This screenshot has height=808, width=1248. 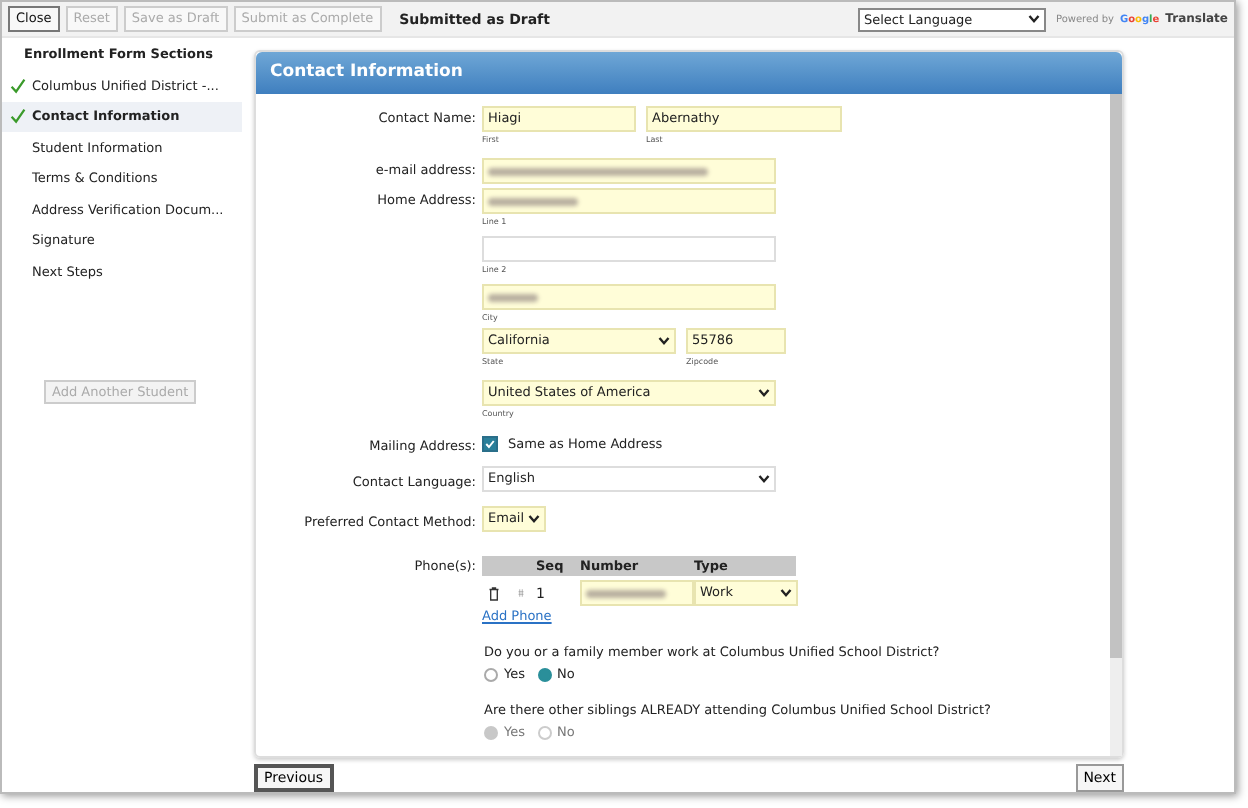 I want to click on email-field, so click(x=629, y=171).